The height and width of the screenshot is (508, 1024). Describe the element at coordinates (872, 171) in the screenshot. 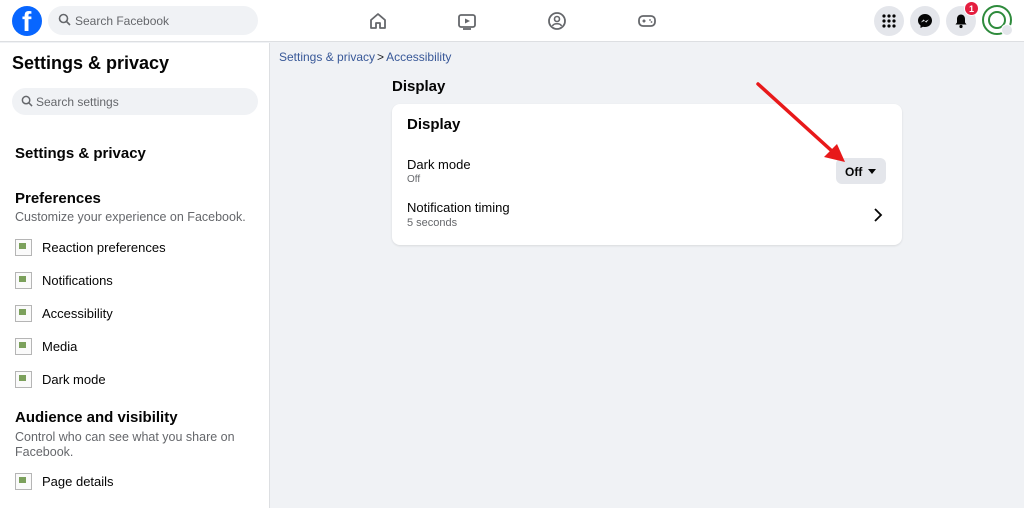

I see `caret-down-icon` at that location.